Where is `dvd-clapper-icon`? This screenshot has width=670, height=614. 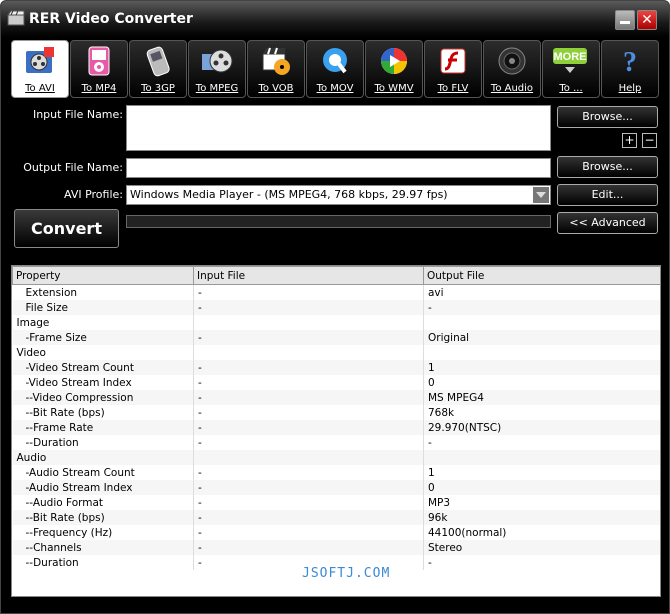
dvd-clapper-icon is located at coordinates (276, 61).